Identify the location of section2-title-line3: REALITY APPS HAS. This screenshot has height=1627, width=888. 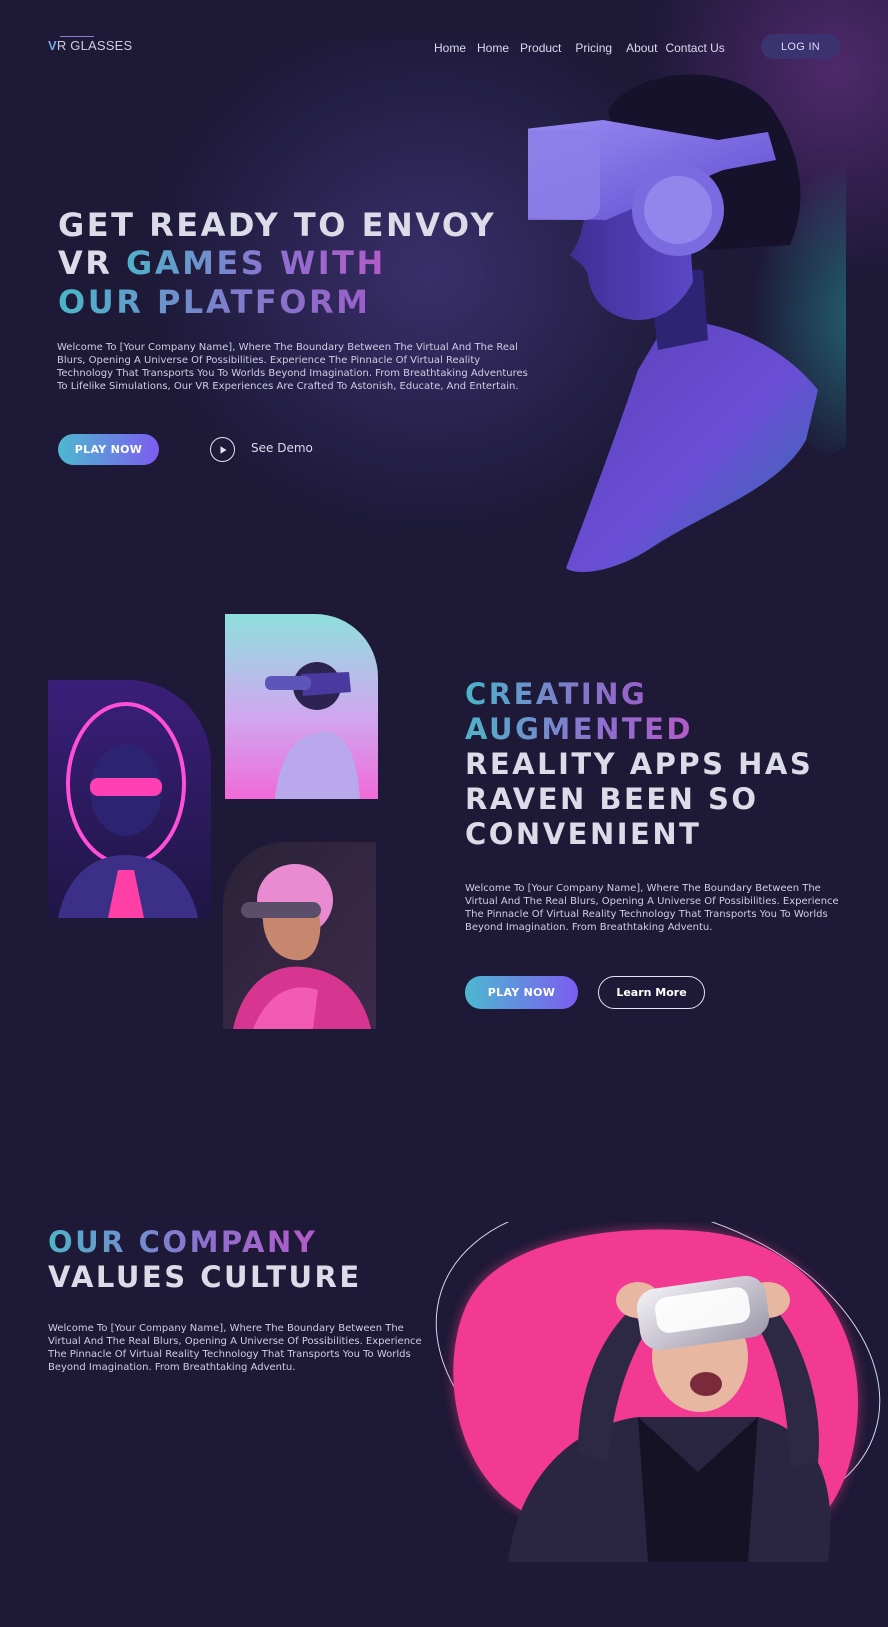
(639, 764).